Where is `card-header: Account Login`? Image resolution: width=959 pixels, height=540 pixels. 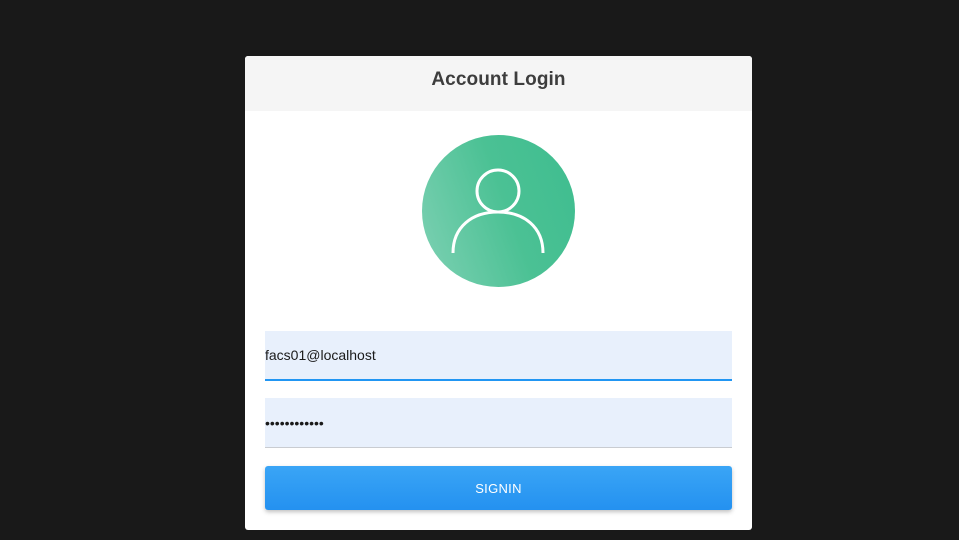 card-header: Account Login is located at coordinates (498, 83).